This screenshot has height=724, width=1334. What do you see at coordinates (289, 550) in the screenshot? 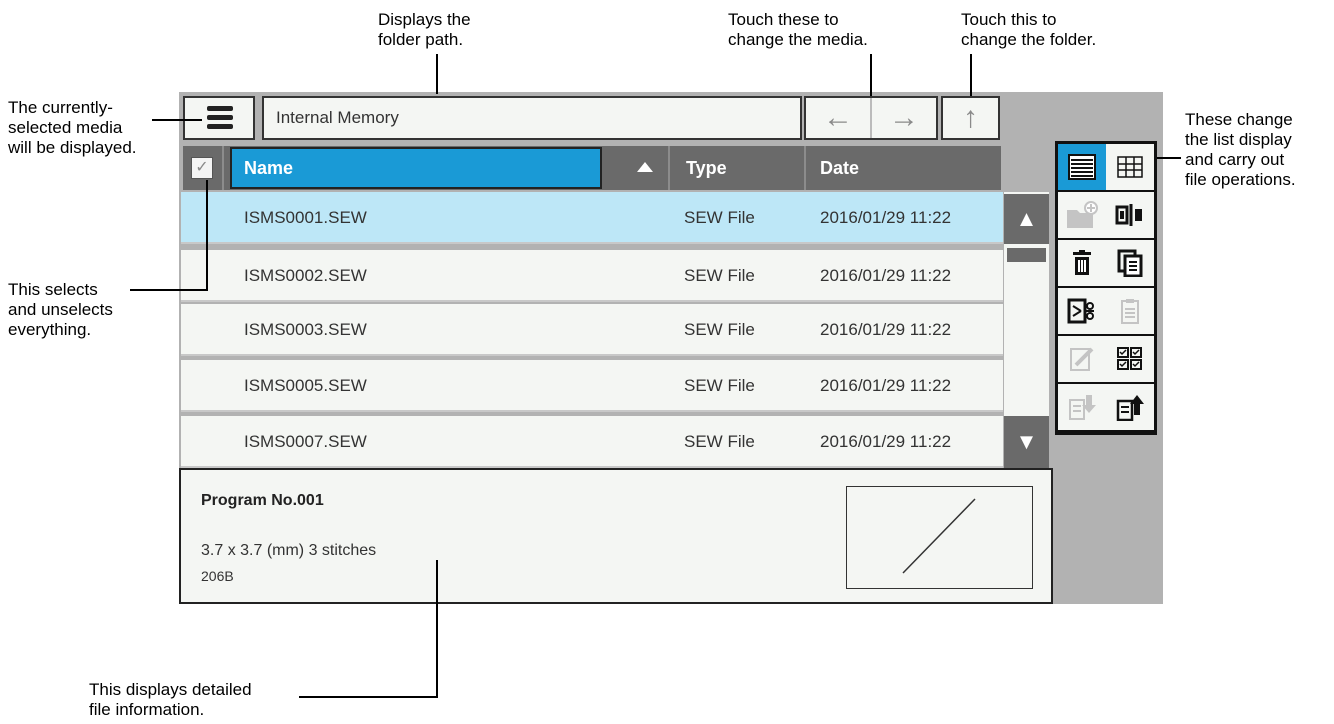
I see `stitch-info: 3.7 x 3.7 (mm) 3 stitches` at bounding box center [289, 550].